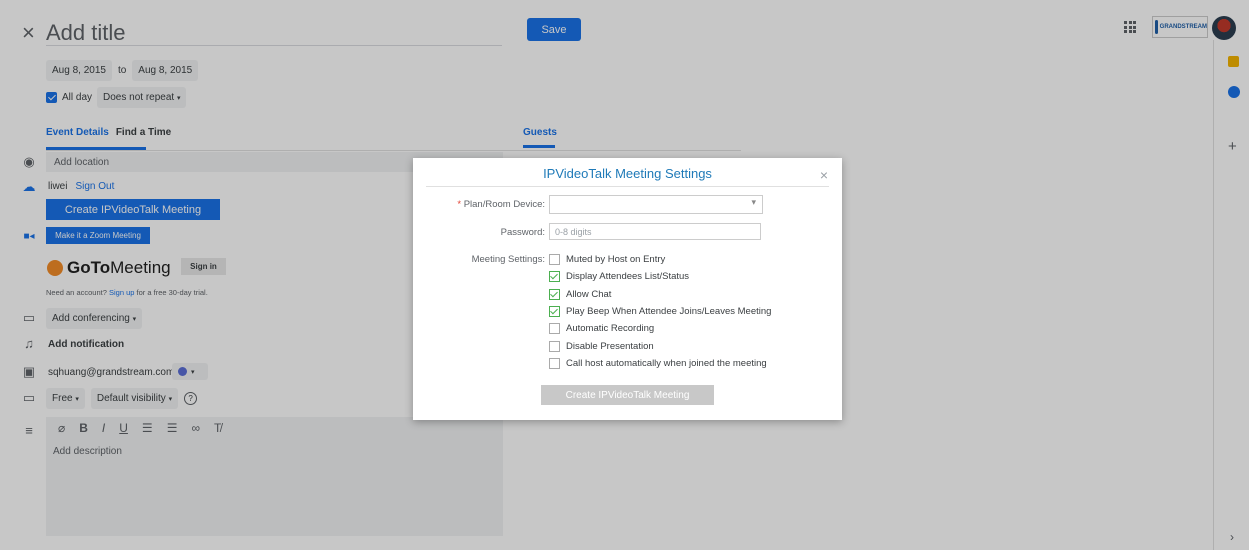 The height and width of the screenshot is (550, 1249). I want to click on dialog-title: IPVideoTalk Meeting Settings, so click(627, 173).